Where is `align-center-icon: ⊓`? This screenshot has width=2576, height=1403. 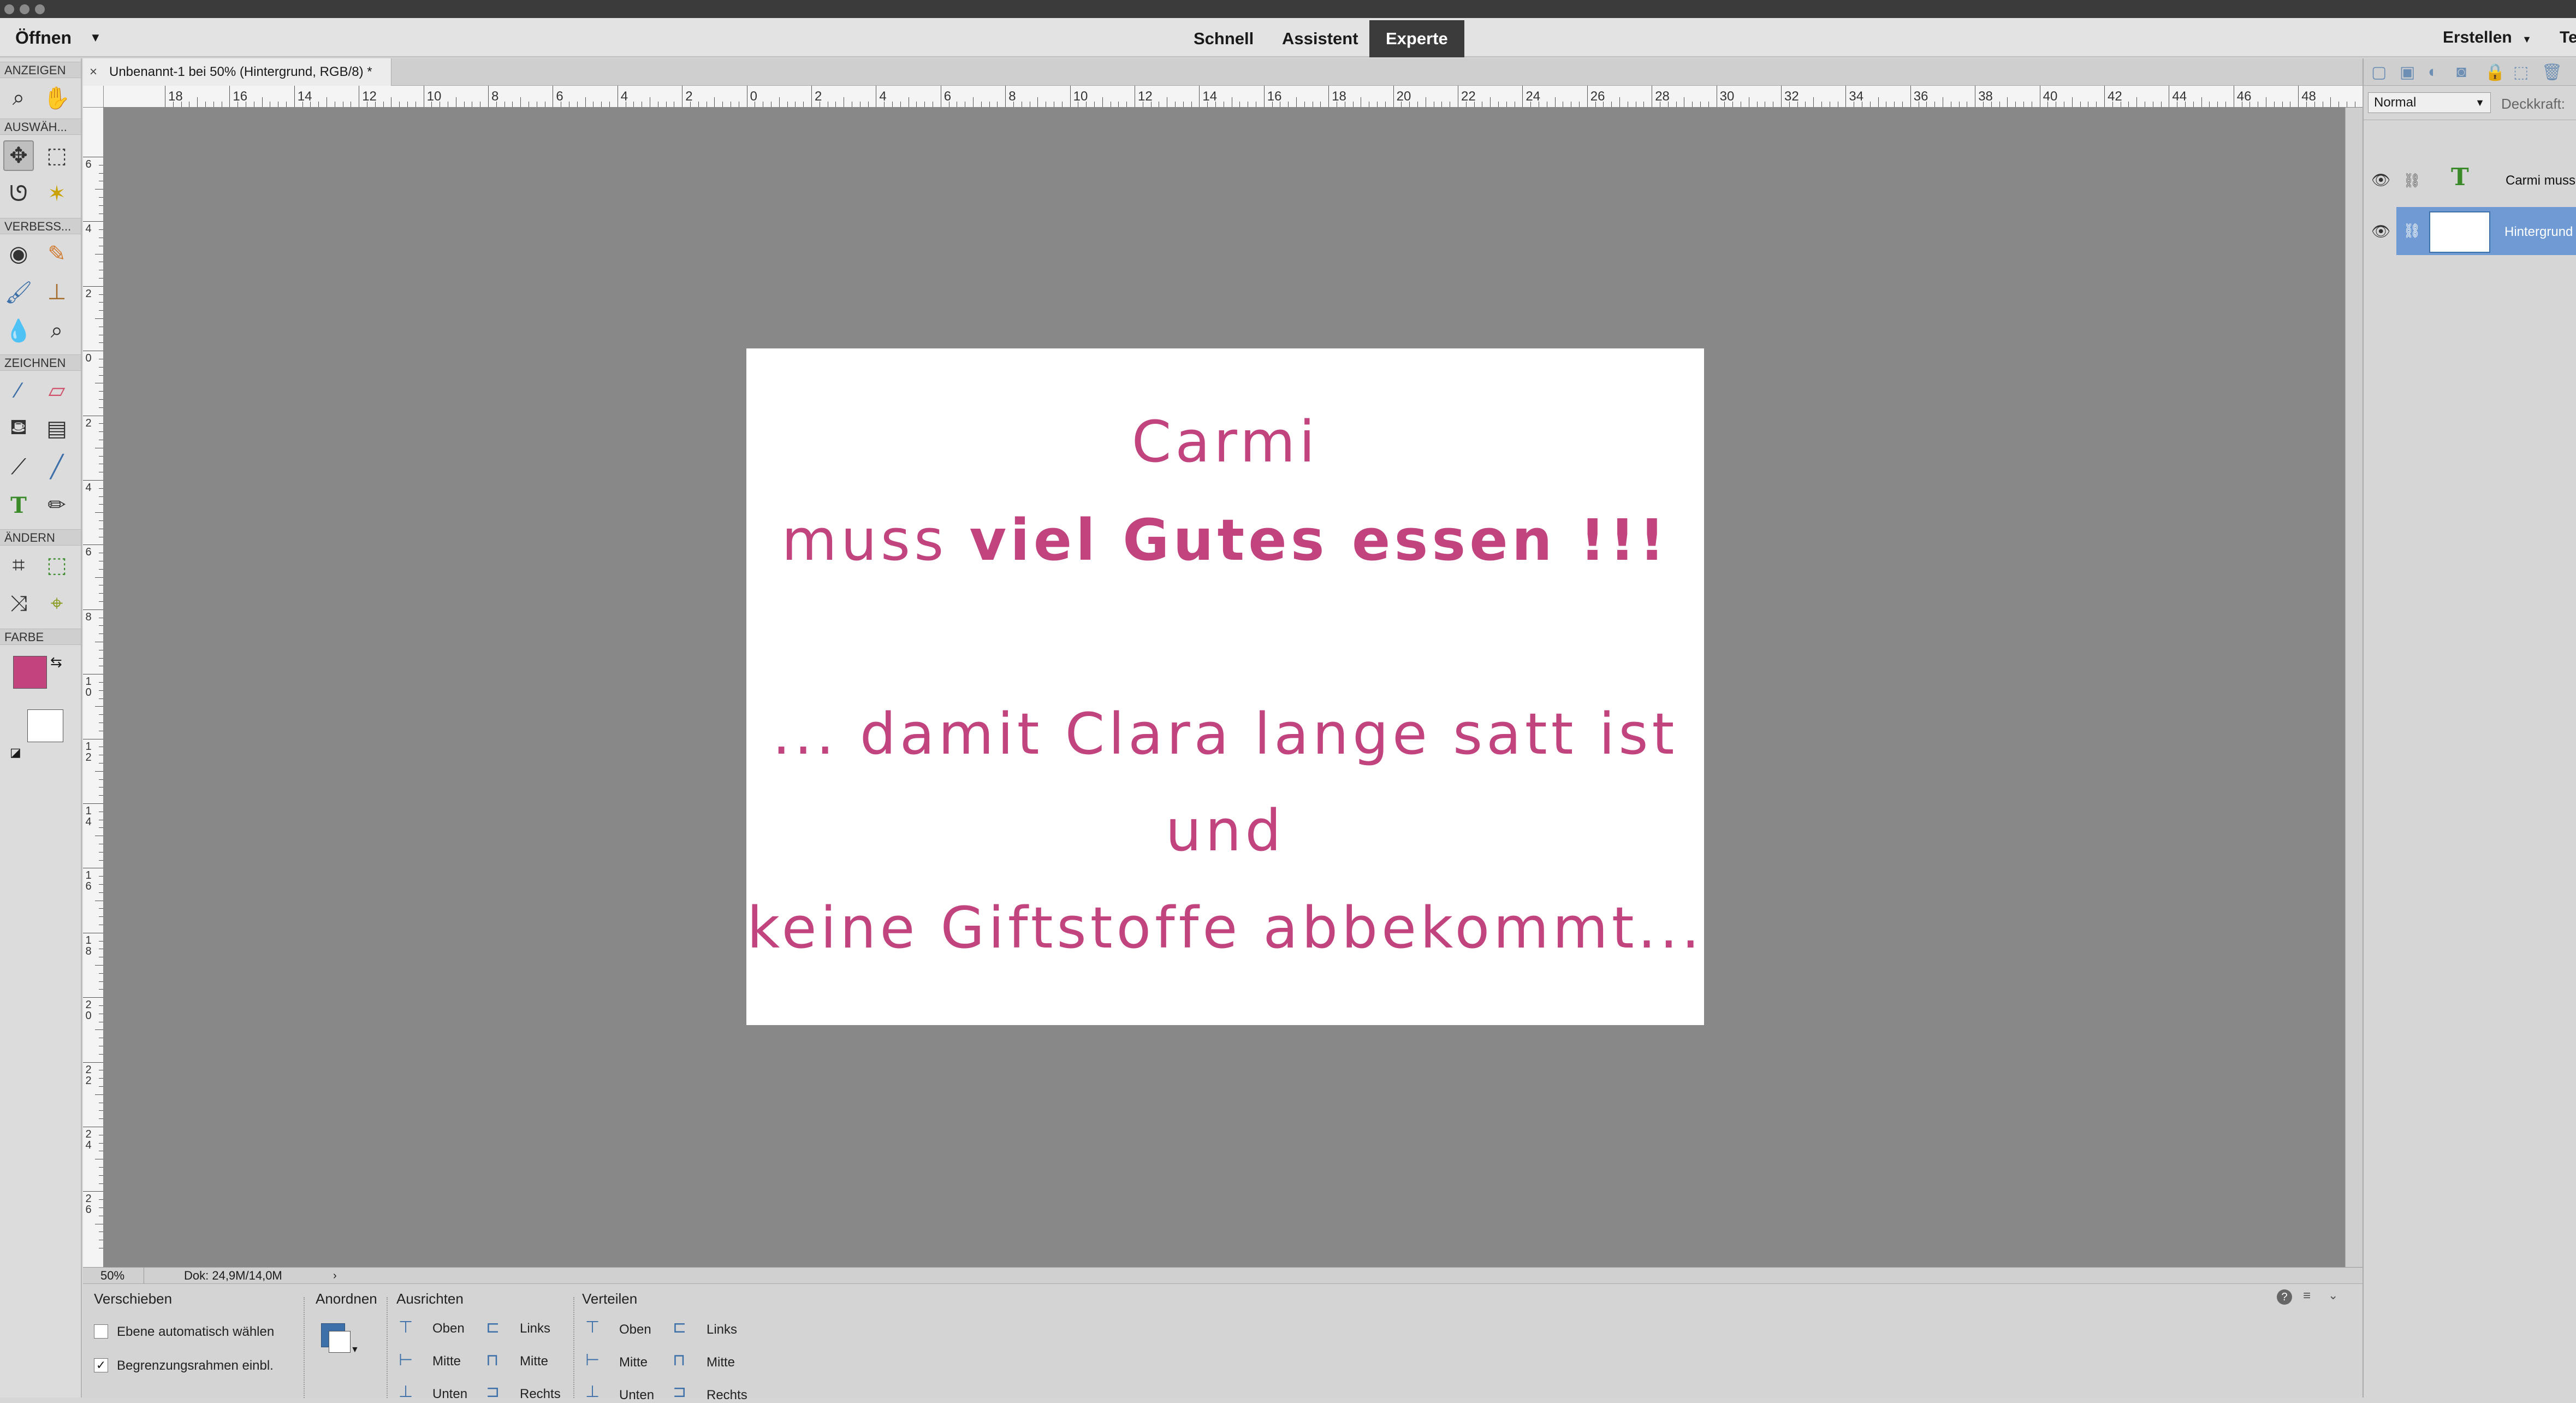
align-center-icon: ⊓ is located at coordinates (492, 1360).